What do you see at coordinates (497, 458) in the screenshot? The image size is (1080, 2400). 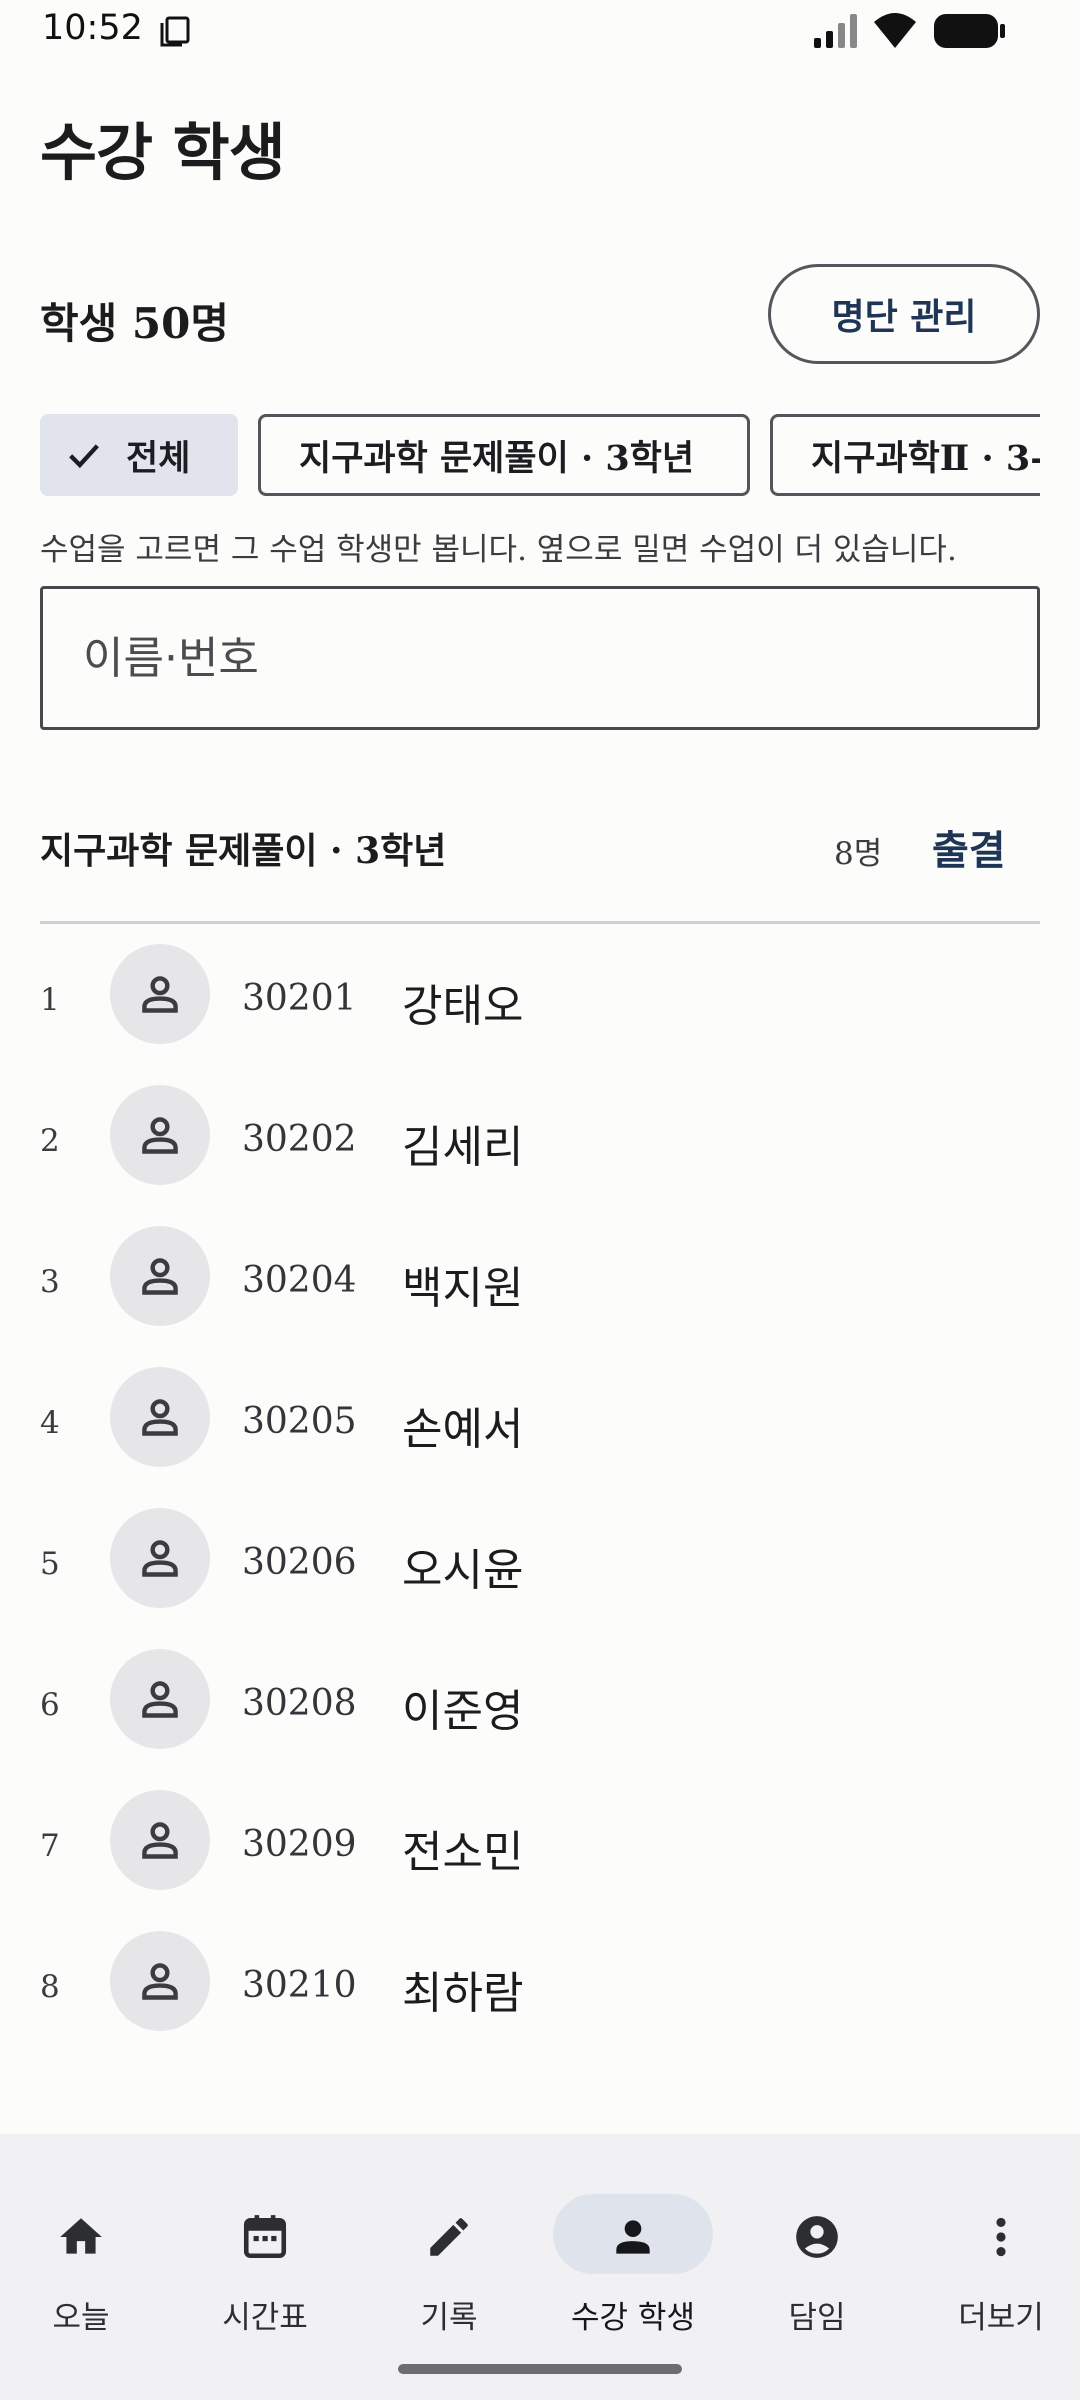 I see `chip-label: 지구과학 문제풀이 · 3학년` at bounding box center [497, 458].